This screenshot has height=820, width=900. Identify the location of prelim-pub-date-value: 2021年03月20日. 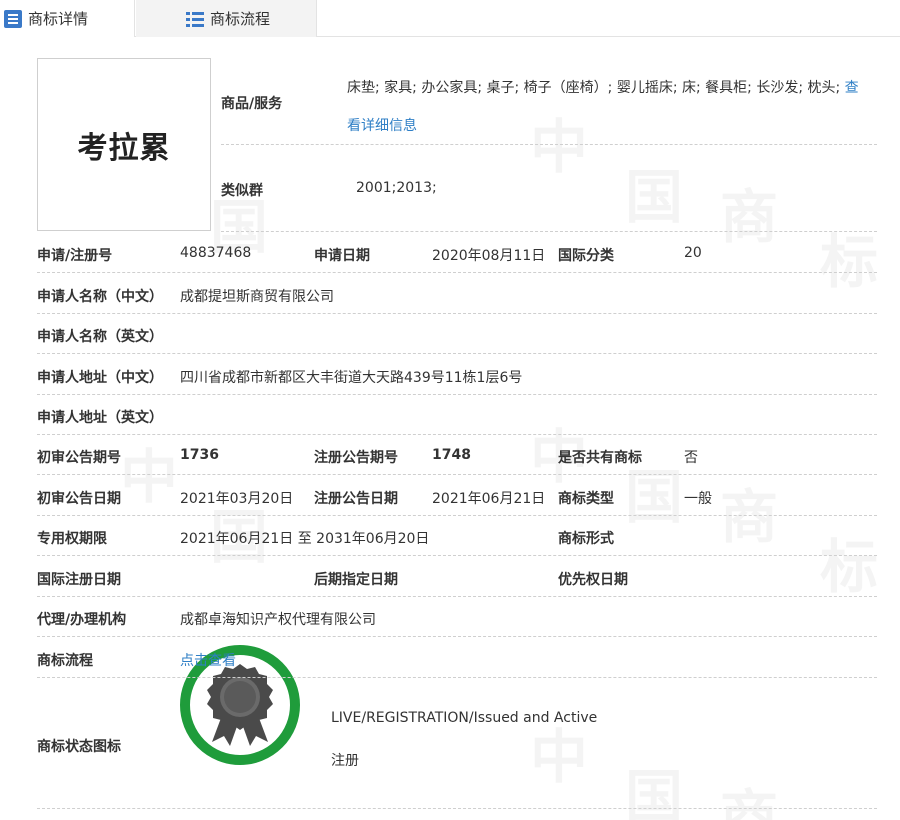
(237, 499).